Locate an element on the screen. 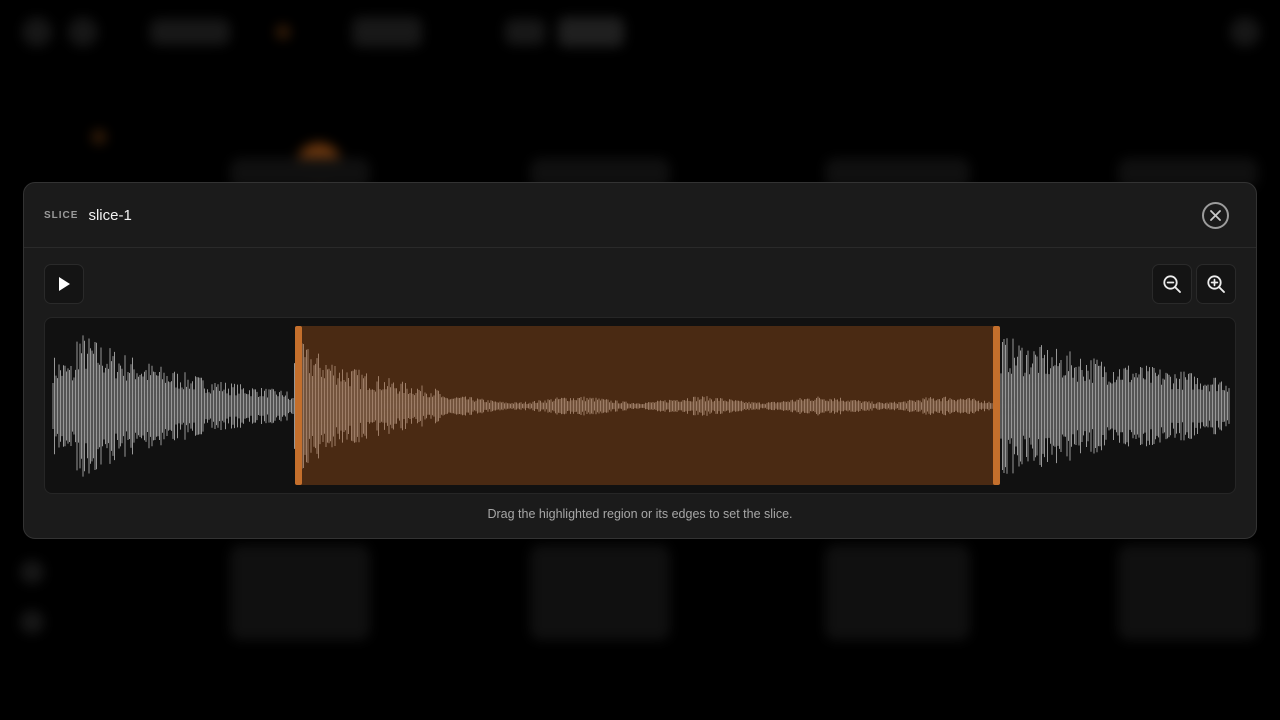 The width and height of the screenshot is (1280, 720). slice-region is located at coordinates (647, 405).